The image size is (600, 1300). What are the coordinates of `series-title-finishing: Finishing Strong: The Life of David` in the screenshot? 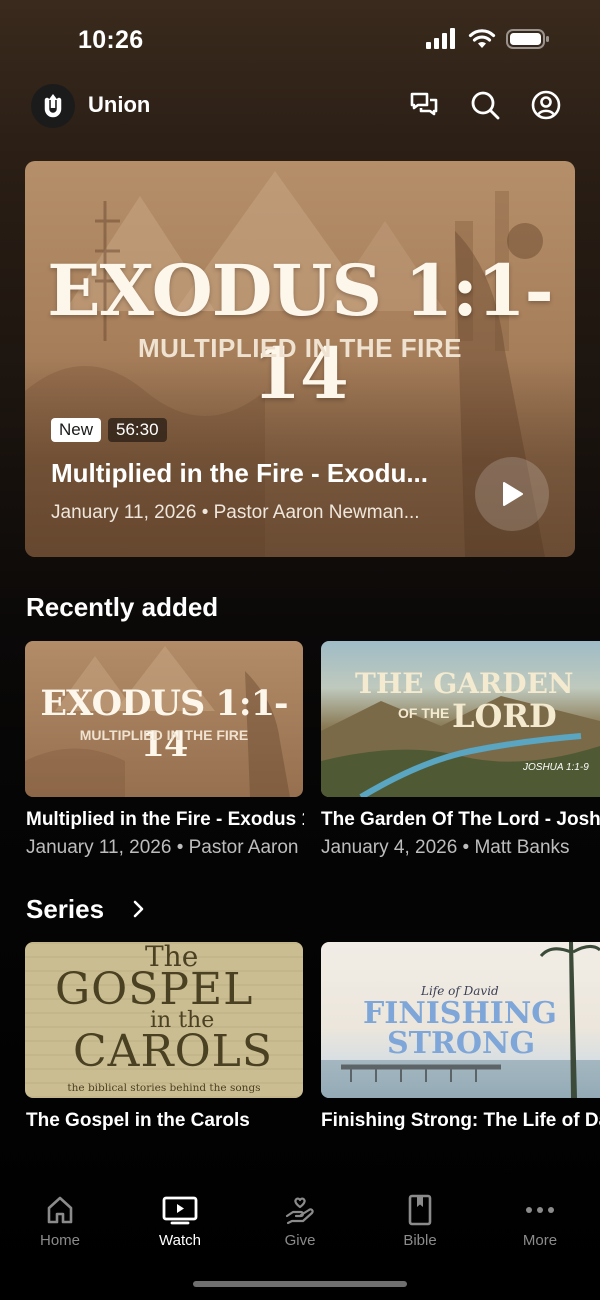 It's located at (460, 1121).